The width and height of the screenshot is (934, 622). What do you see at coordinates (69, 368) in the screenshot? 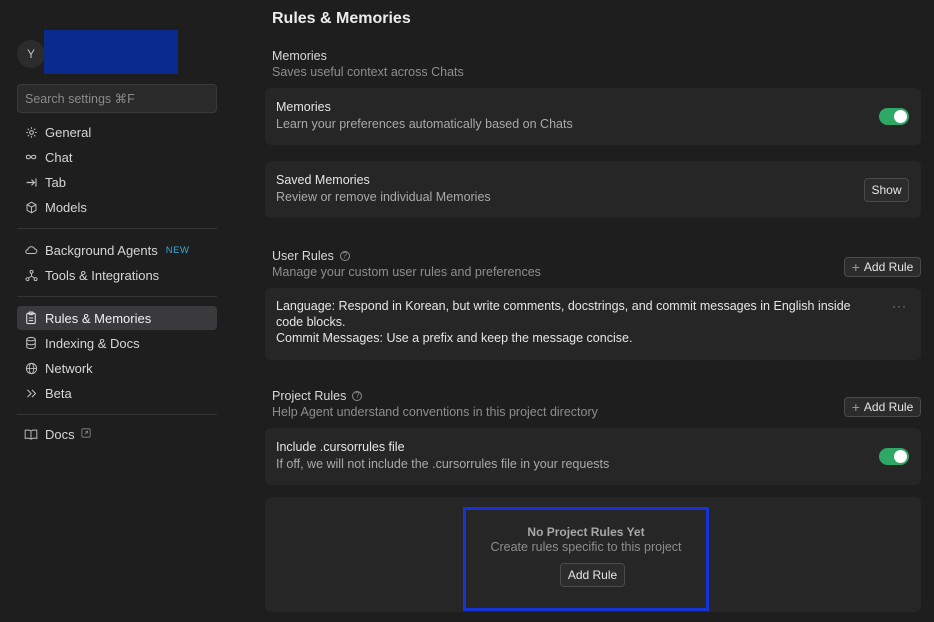
I see `sidebar-item-label: Network` at bounding box center [69, 368].